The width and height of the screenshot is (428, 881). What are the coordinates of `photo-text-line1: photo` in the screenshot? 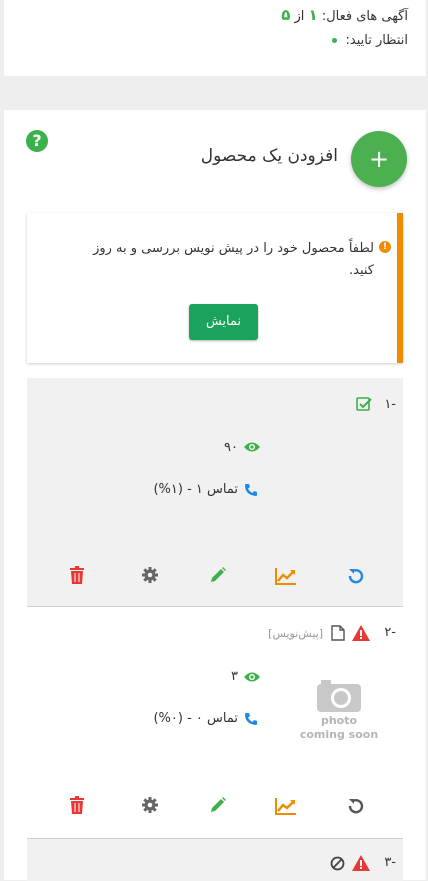 It's located at (339, 720).